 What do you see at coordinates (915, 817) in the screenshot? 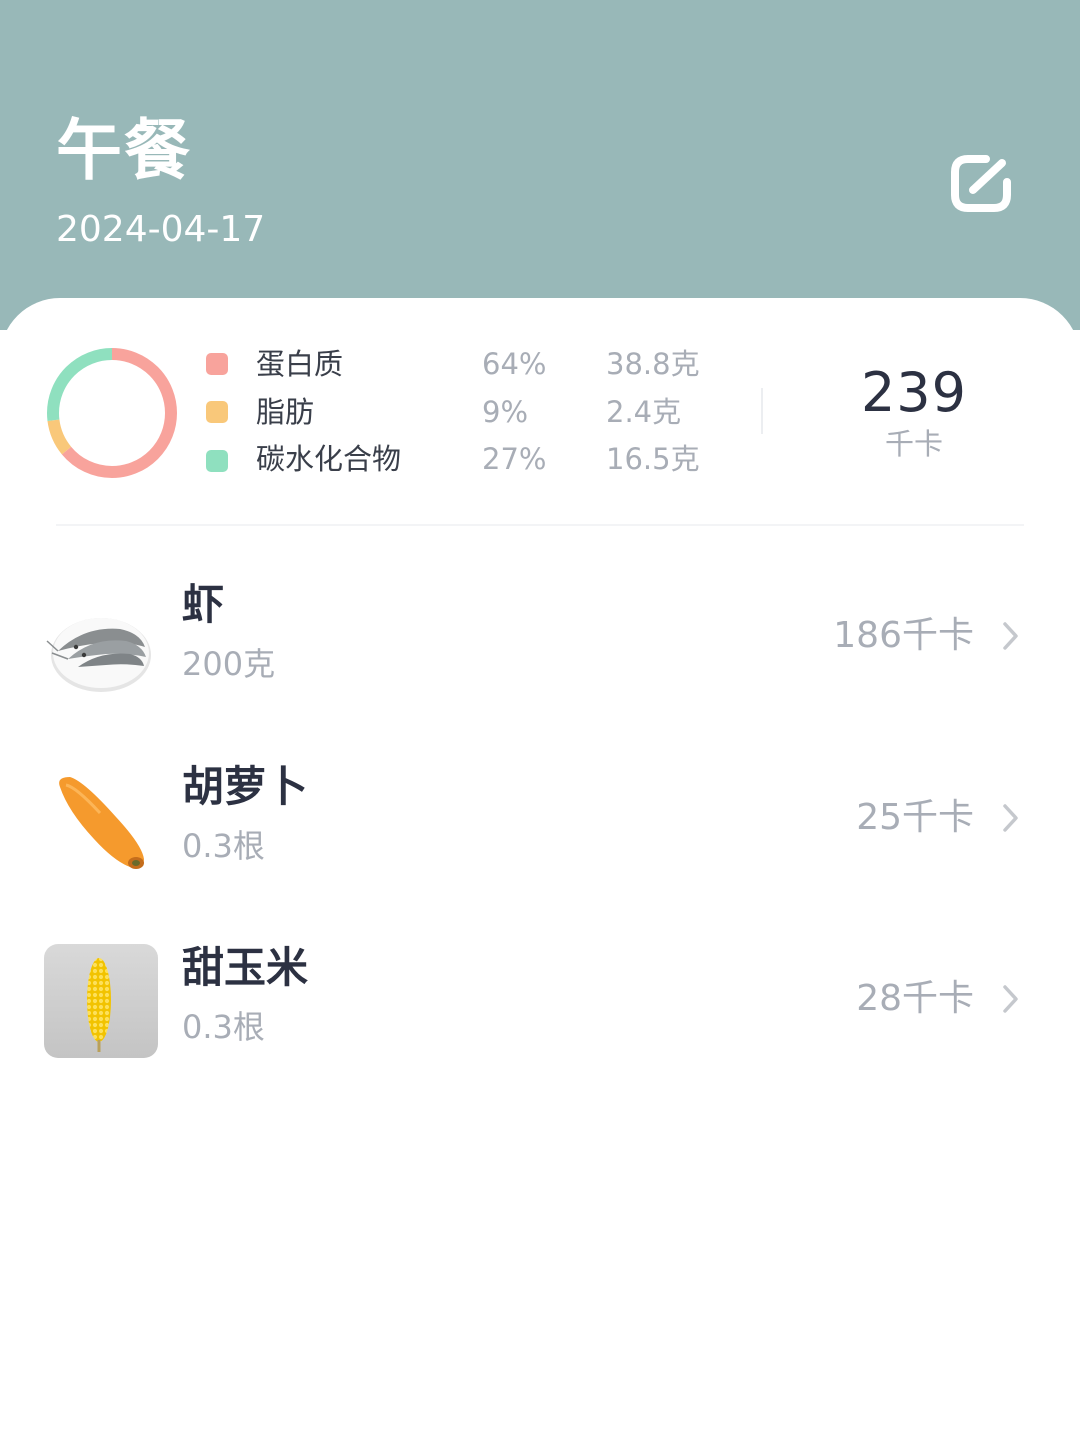
I see `food-calories: 25千卡` at bounding box center [915, 817].